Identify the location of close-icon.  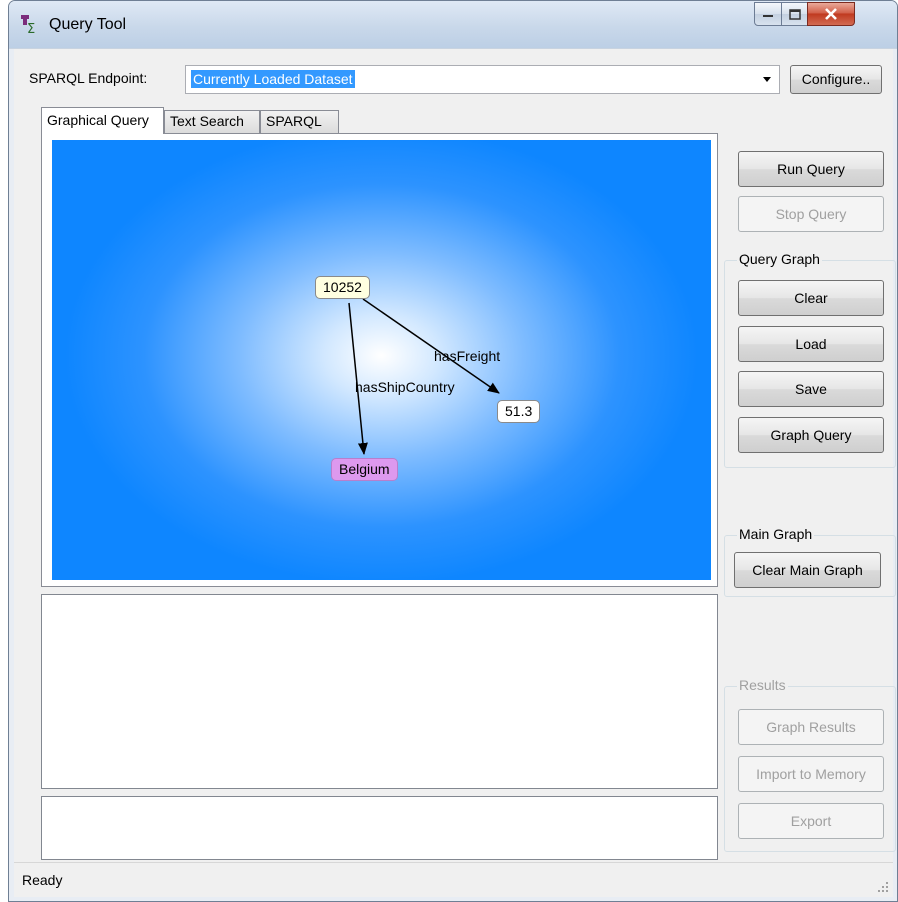
(831, 14).